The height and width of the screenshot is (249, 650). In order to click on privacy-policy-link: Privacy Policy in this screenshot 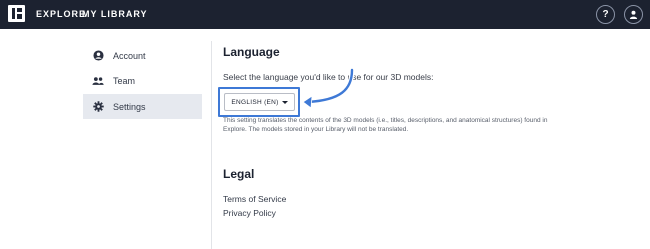, I will do `click(249, 213)`.